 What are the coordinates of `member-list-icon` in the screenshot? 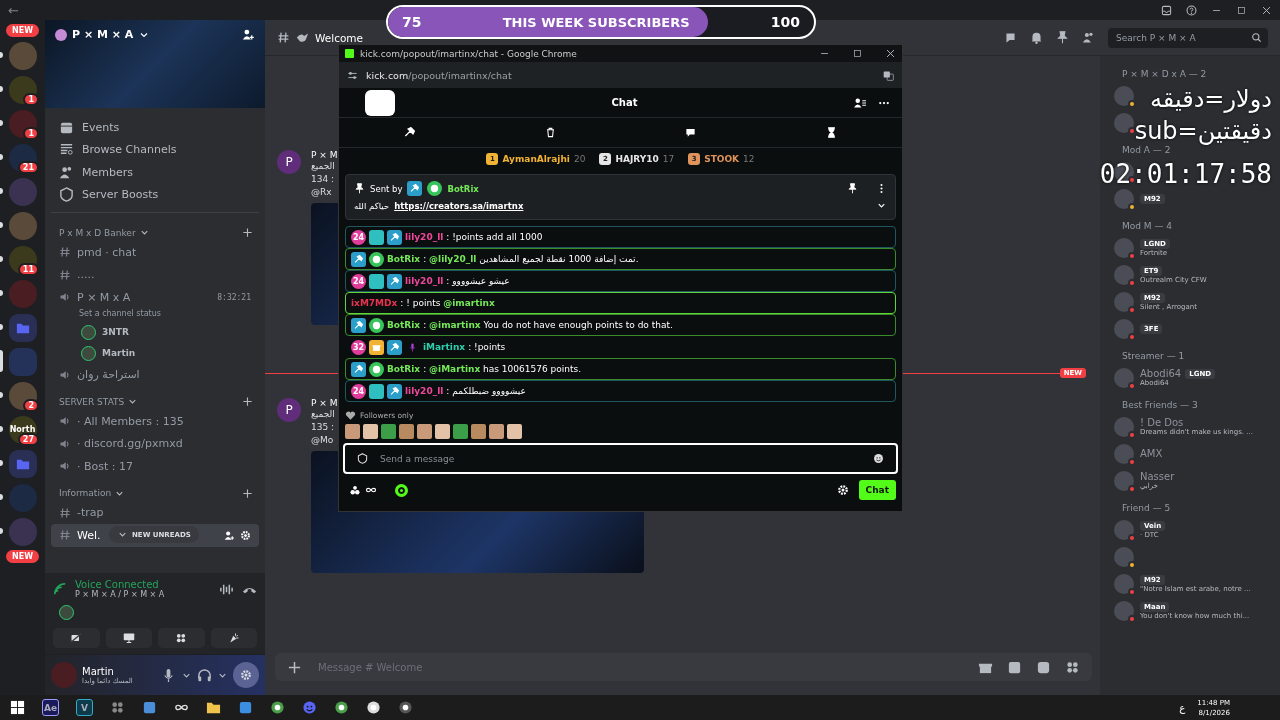 It's located at (1088, 37).